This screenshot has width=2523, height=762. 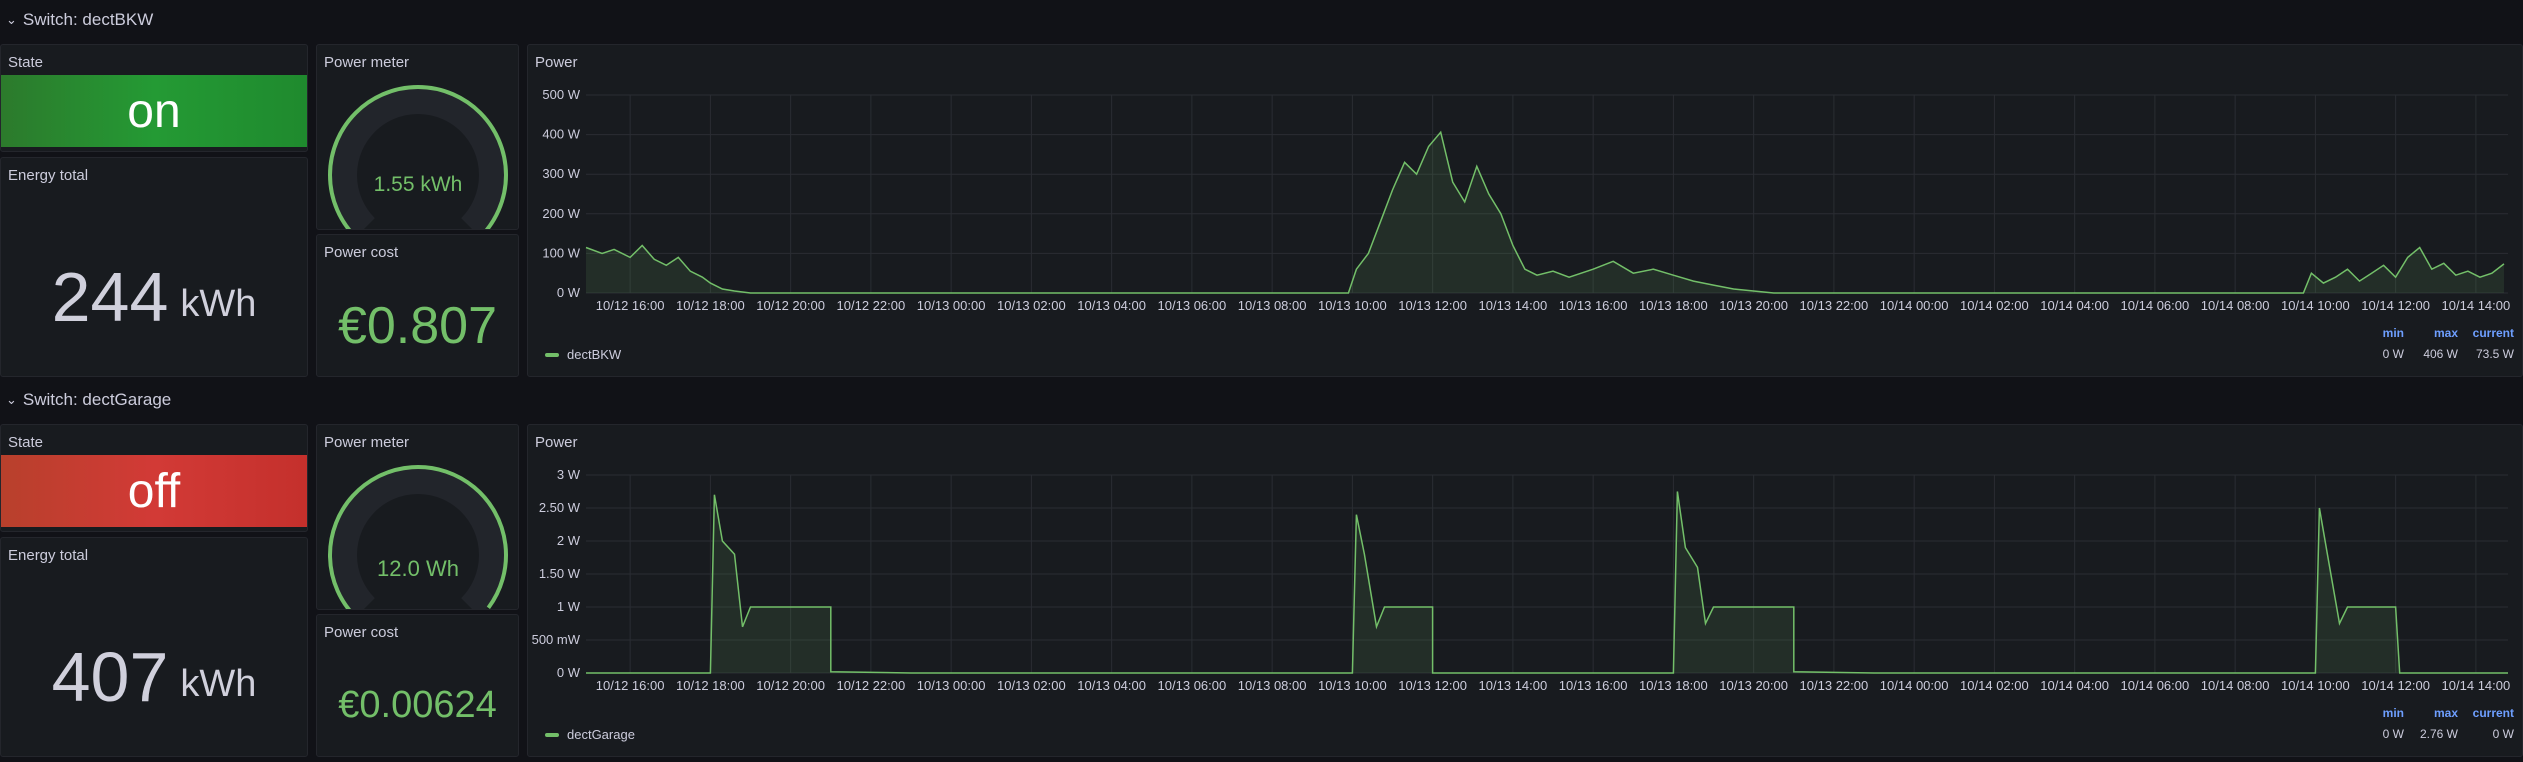 I want to click on x-tick-label: 10/12 16:00, so click(x=630, y=685).